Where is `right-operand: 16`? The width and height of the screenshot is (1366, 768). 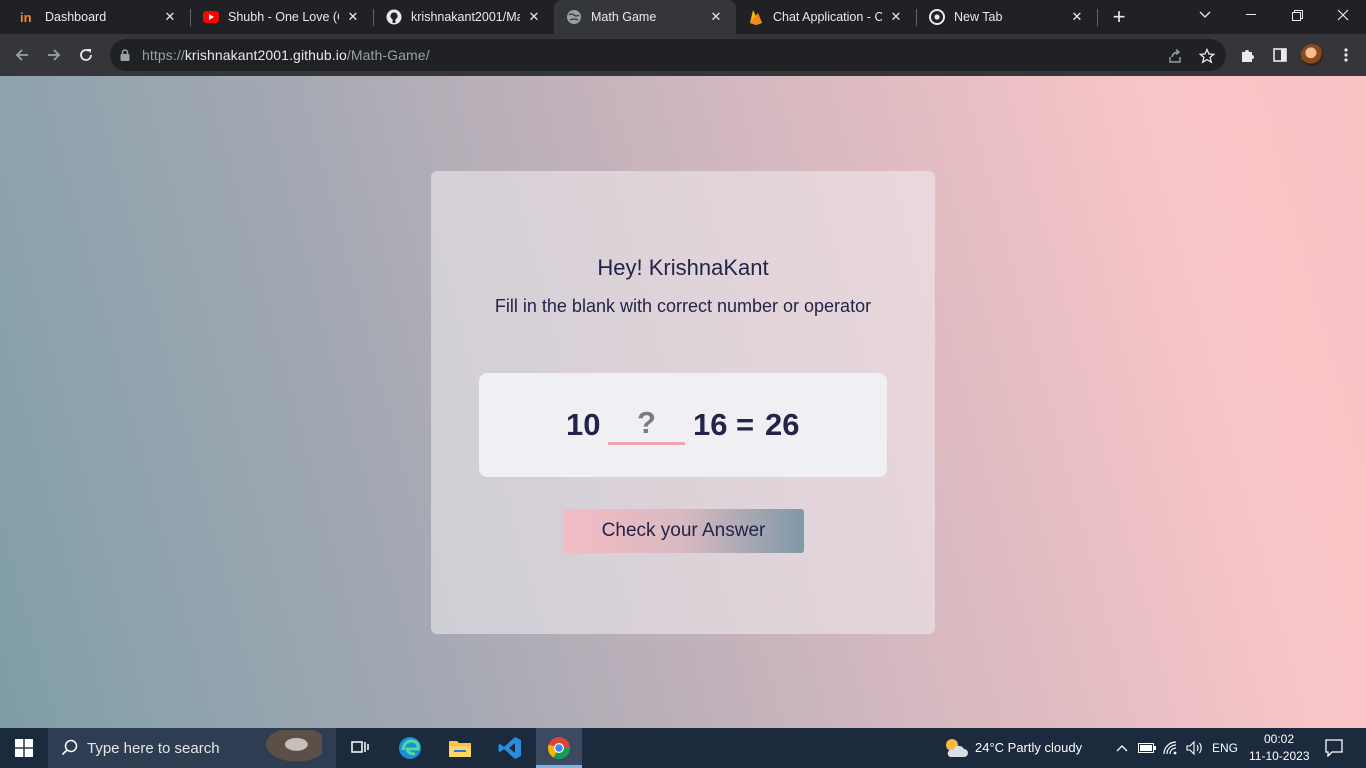 right-operand: 16 is located at coordinates (710, 424).